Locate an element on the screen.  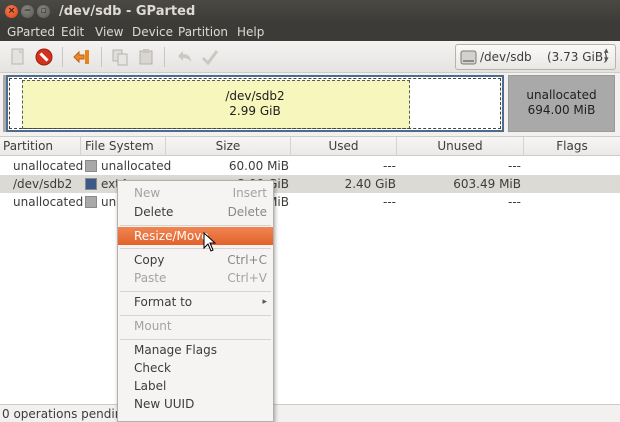
graph-partition-sdb2: /dev/sdb2 2.99 GiB is located at coordinates (255, 103).